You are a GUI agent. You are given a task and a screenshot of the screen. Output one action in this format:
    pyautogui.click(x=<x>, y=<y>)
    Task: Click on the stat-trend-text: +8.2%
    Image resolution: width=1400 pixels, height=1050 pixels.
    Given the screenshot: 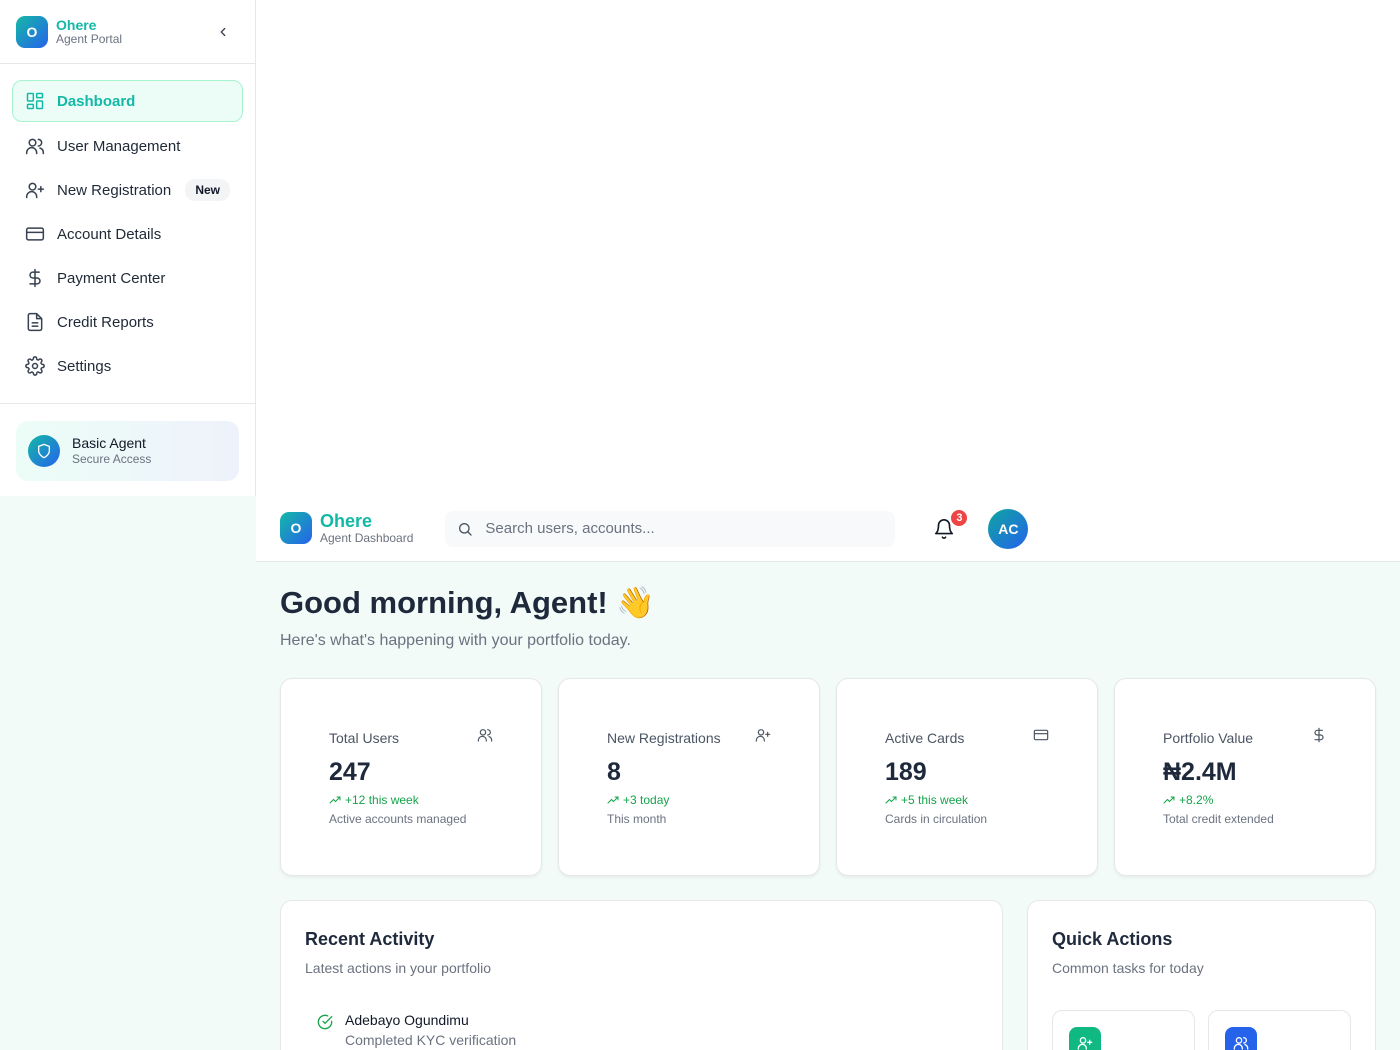 What is the action you would take?
    pyautogui.click(x=1196, y=800)
    